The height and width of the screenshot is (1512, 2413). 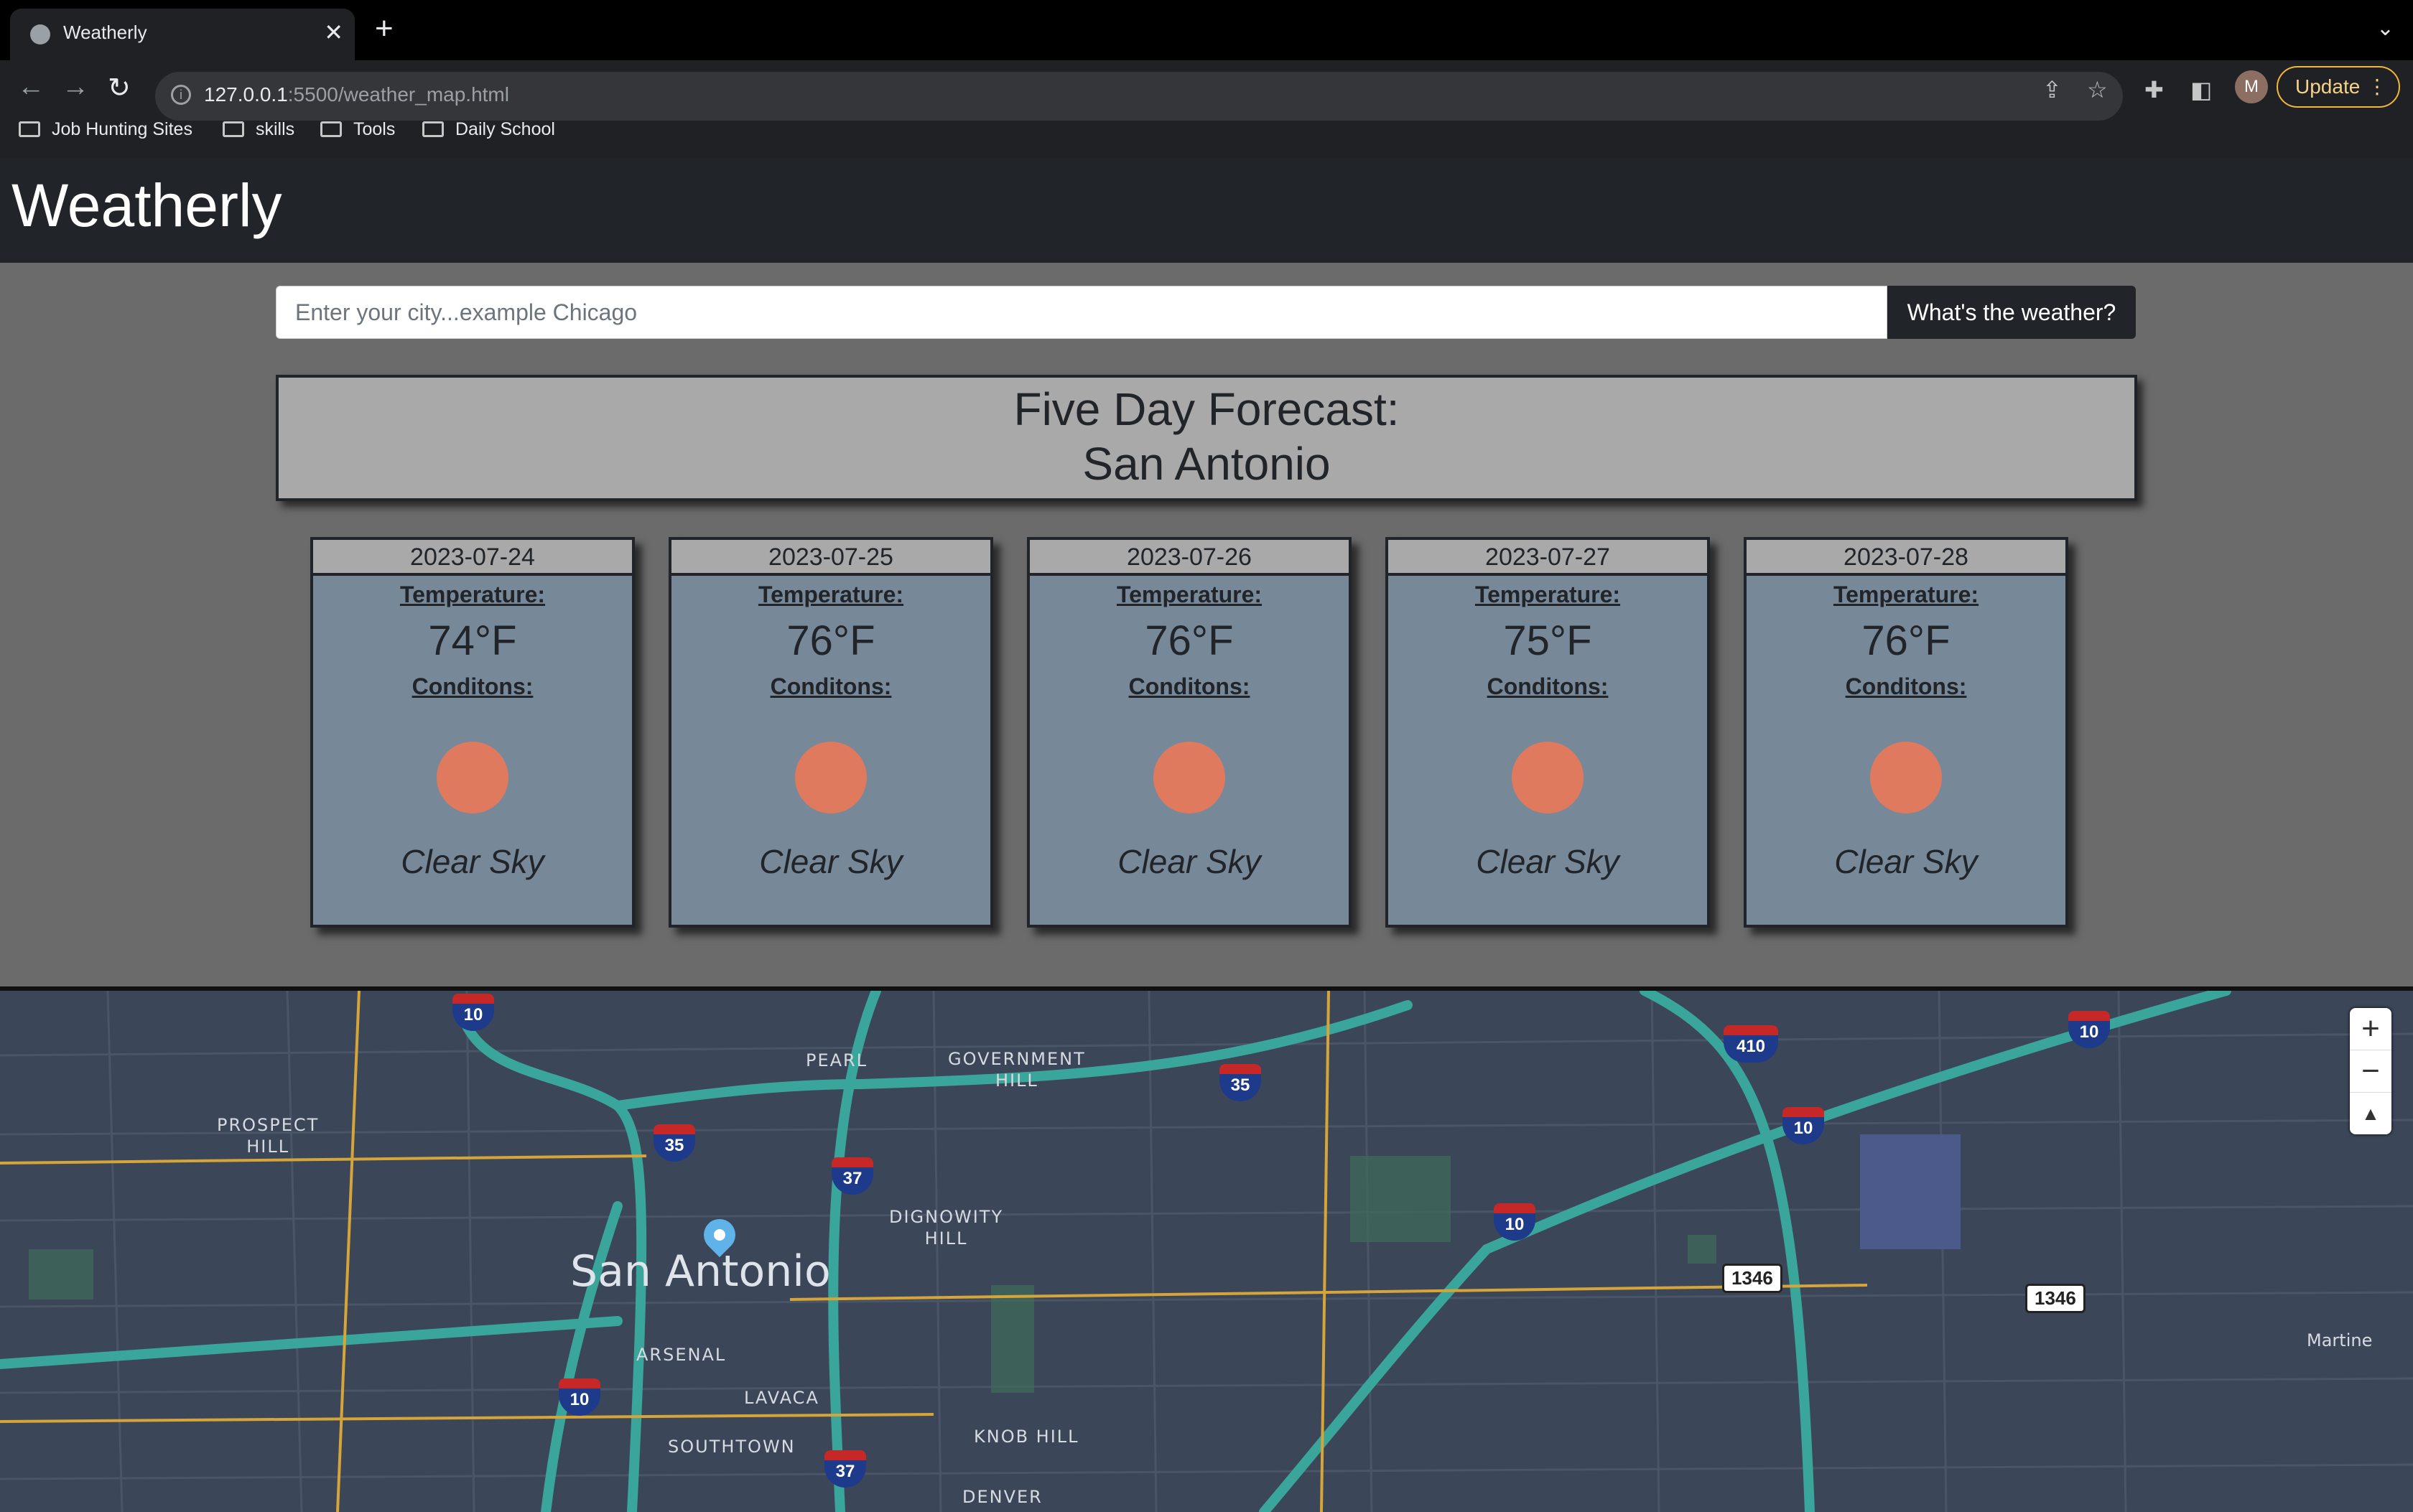 I want to click on tab-title: Weatherly, so click(x=105, y=32).